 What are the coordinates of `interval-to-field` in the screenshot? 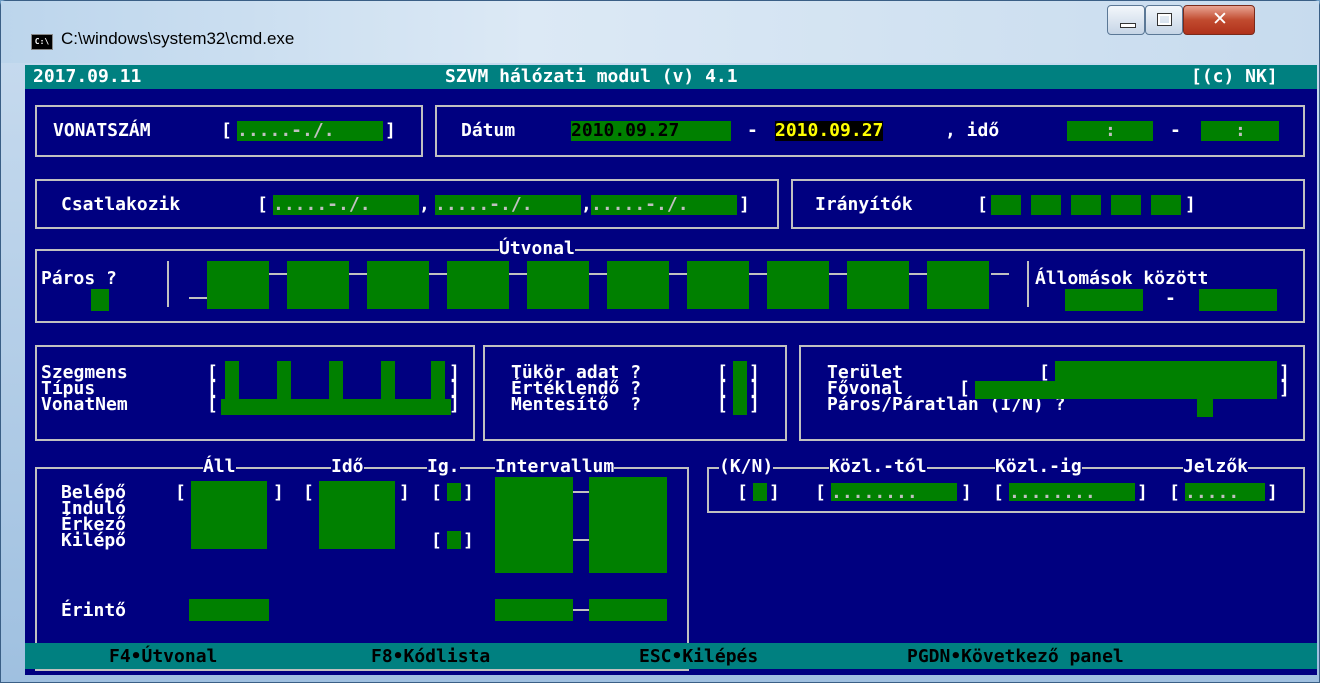 It's located at (628, 525).